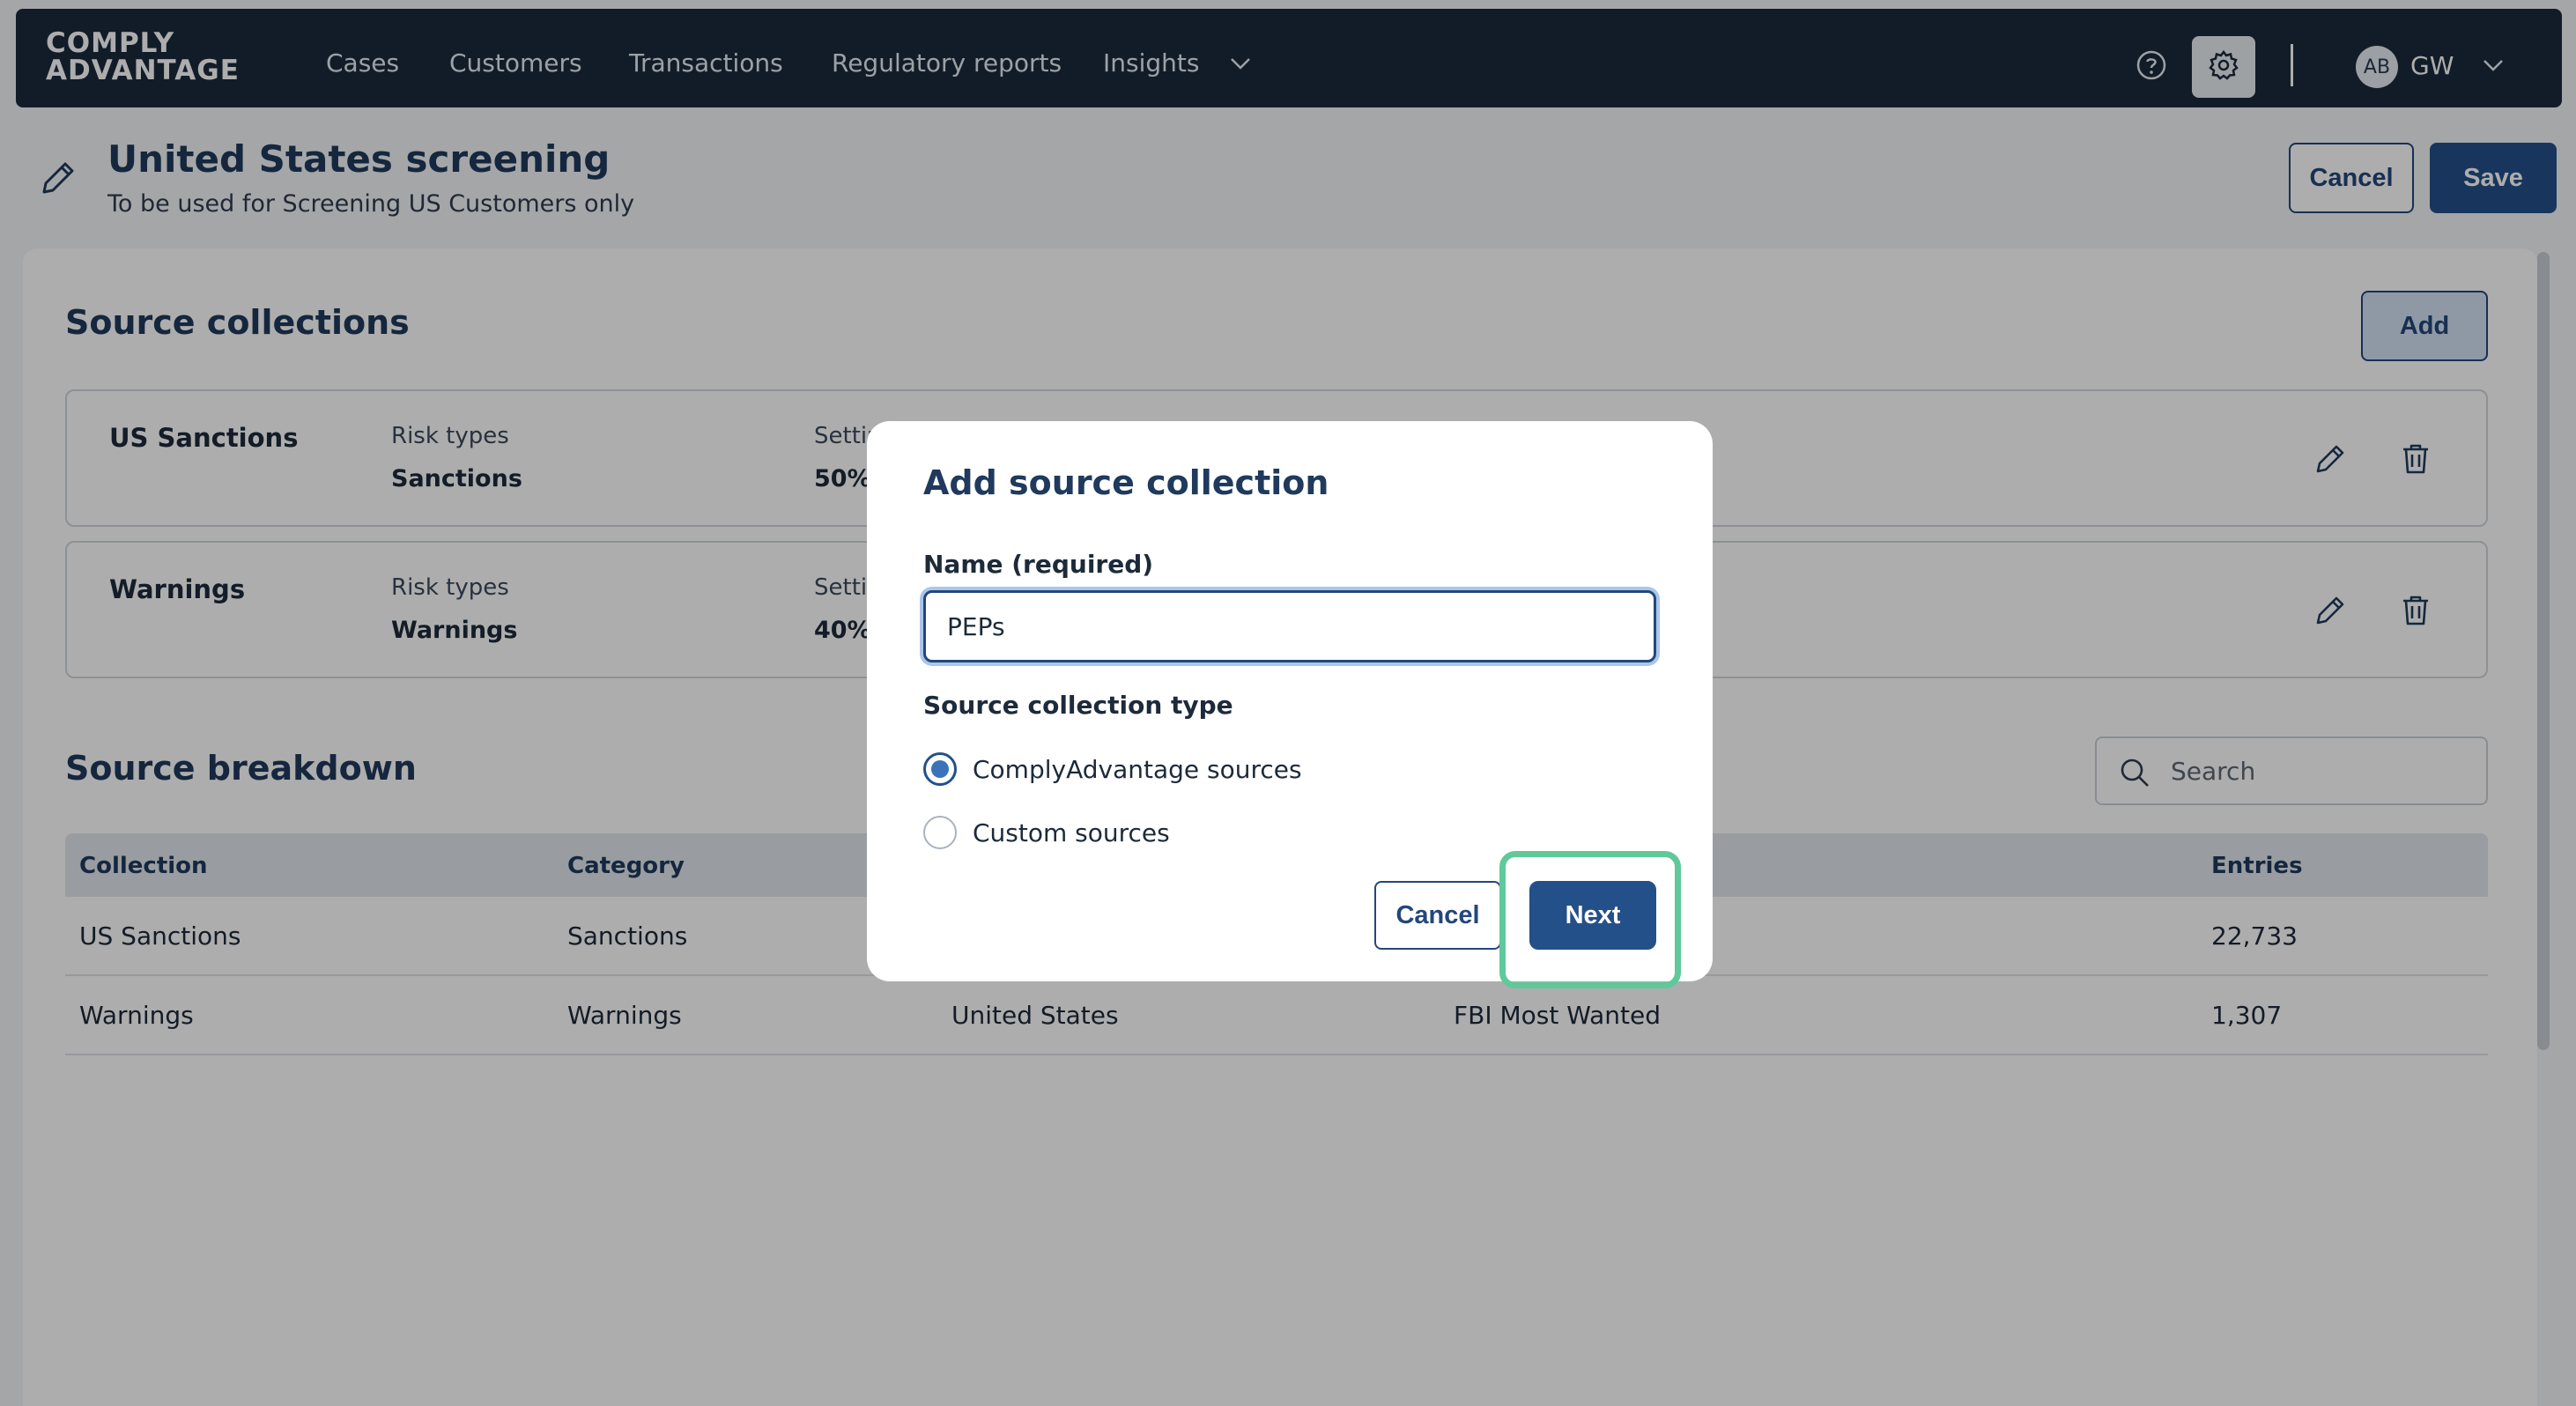 Image resolution: width=2576 pixels, height=1406 pixels. I want to click on radio-label: Custom sources, so click(1071, 832).